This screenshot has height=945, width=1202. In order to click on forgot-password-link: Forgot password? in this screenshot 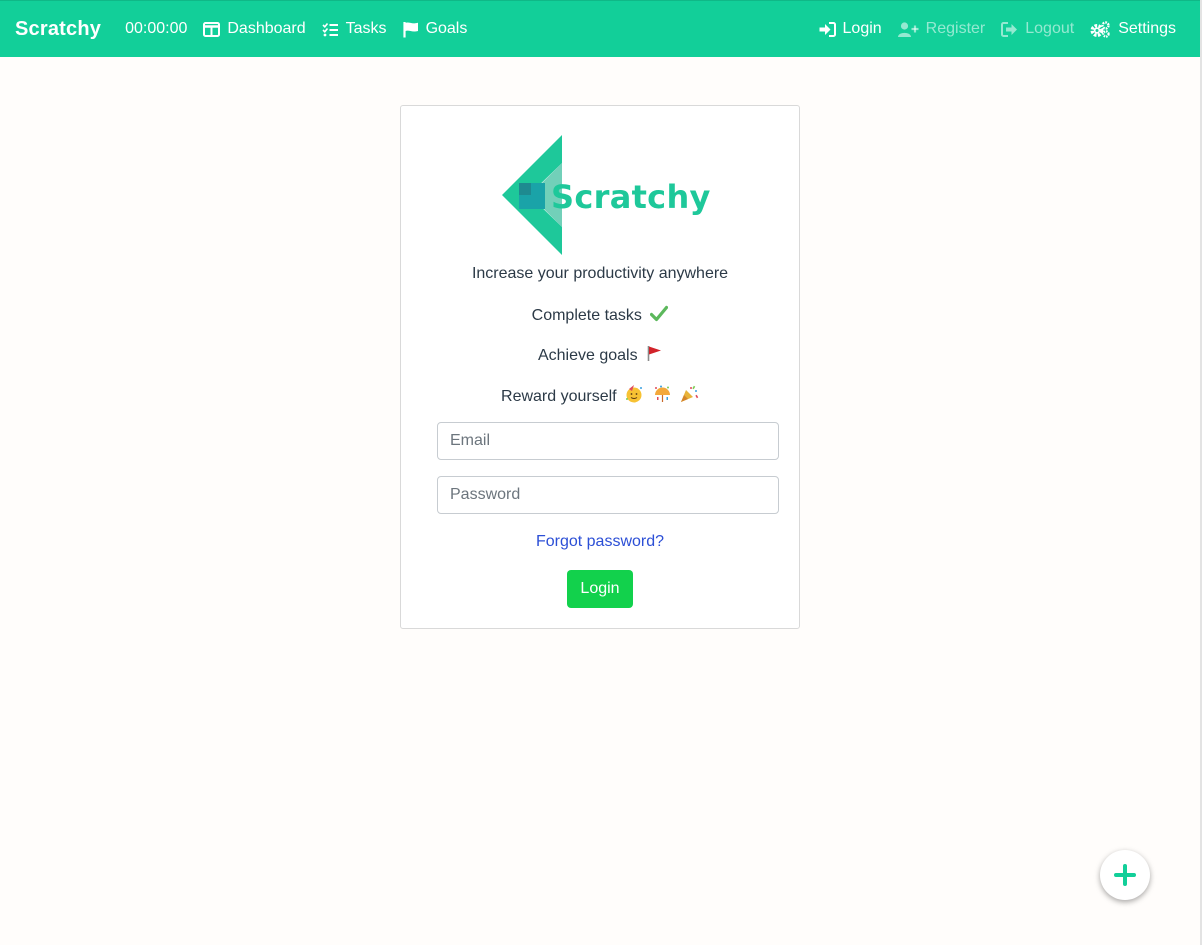, I will do `click(600, 542)`.